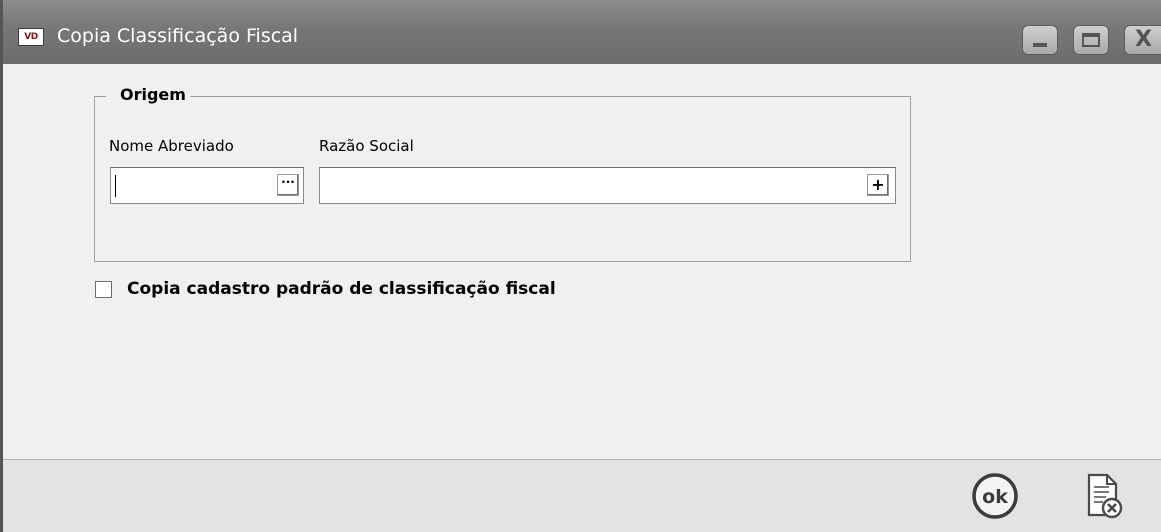 Image resolution: width=1161 pixels, height=532 pixels. Describe the element at coordinates (366, 146) in the screenshot. I see `razao-social-label: Razão Social` at that location.